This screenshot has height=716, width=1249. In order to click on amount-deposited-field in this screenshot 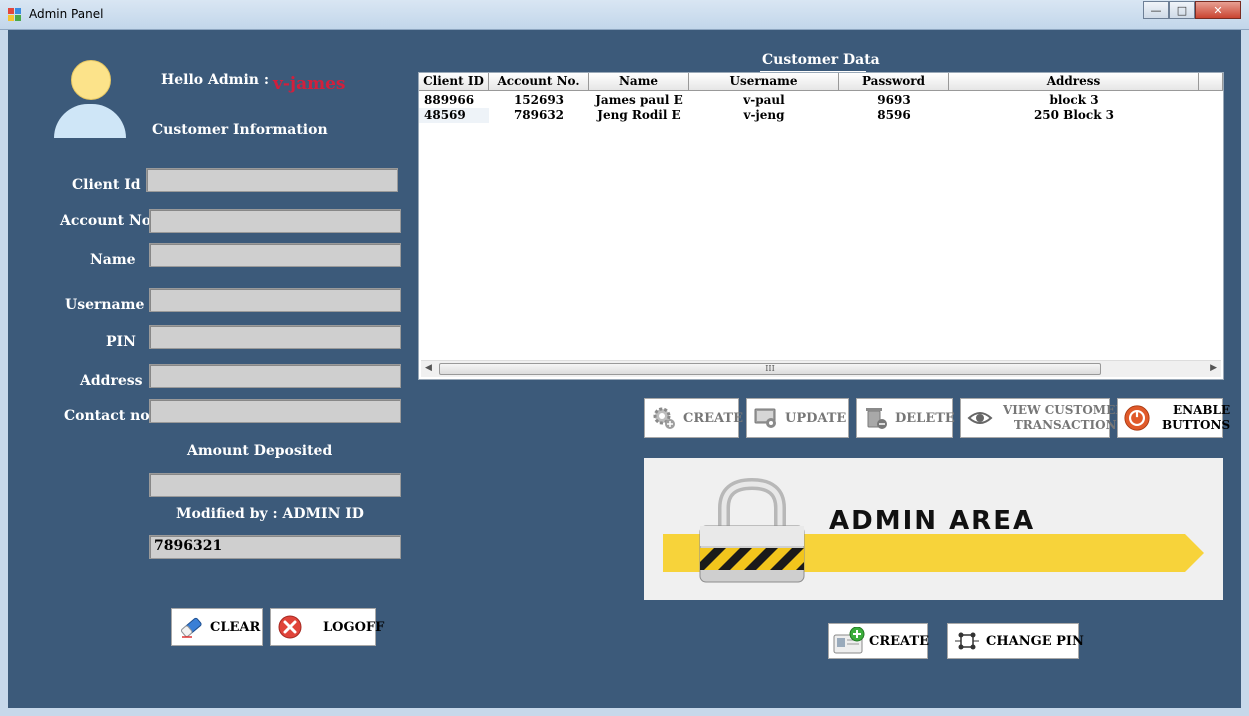, I will do `click(275, 485)`.